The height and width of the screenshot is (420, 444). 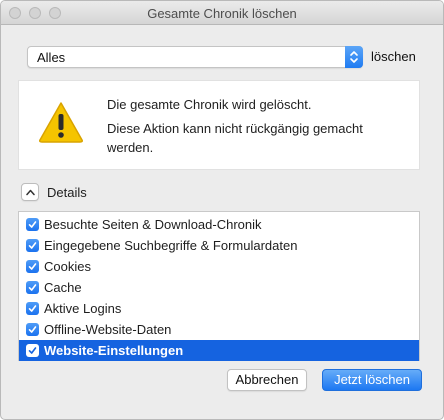 I want to click on list-item: Eingegebene Suchbegriffe & Formulardaten, so click(x=219, y=245).